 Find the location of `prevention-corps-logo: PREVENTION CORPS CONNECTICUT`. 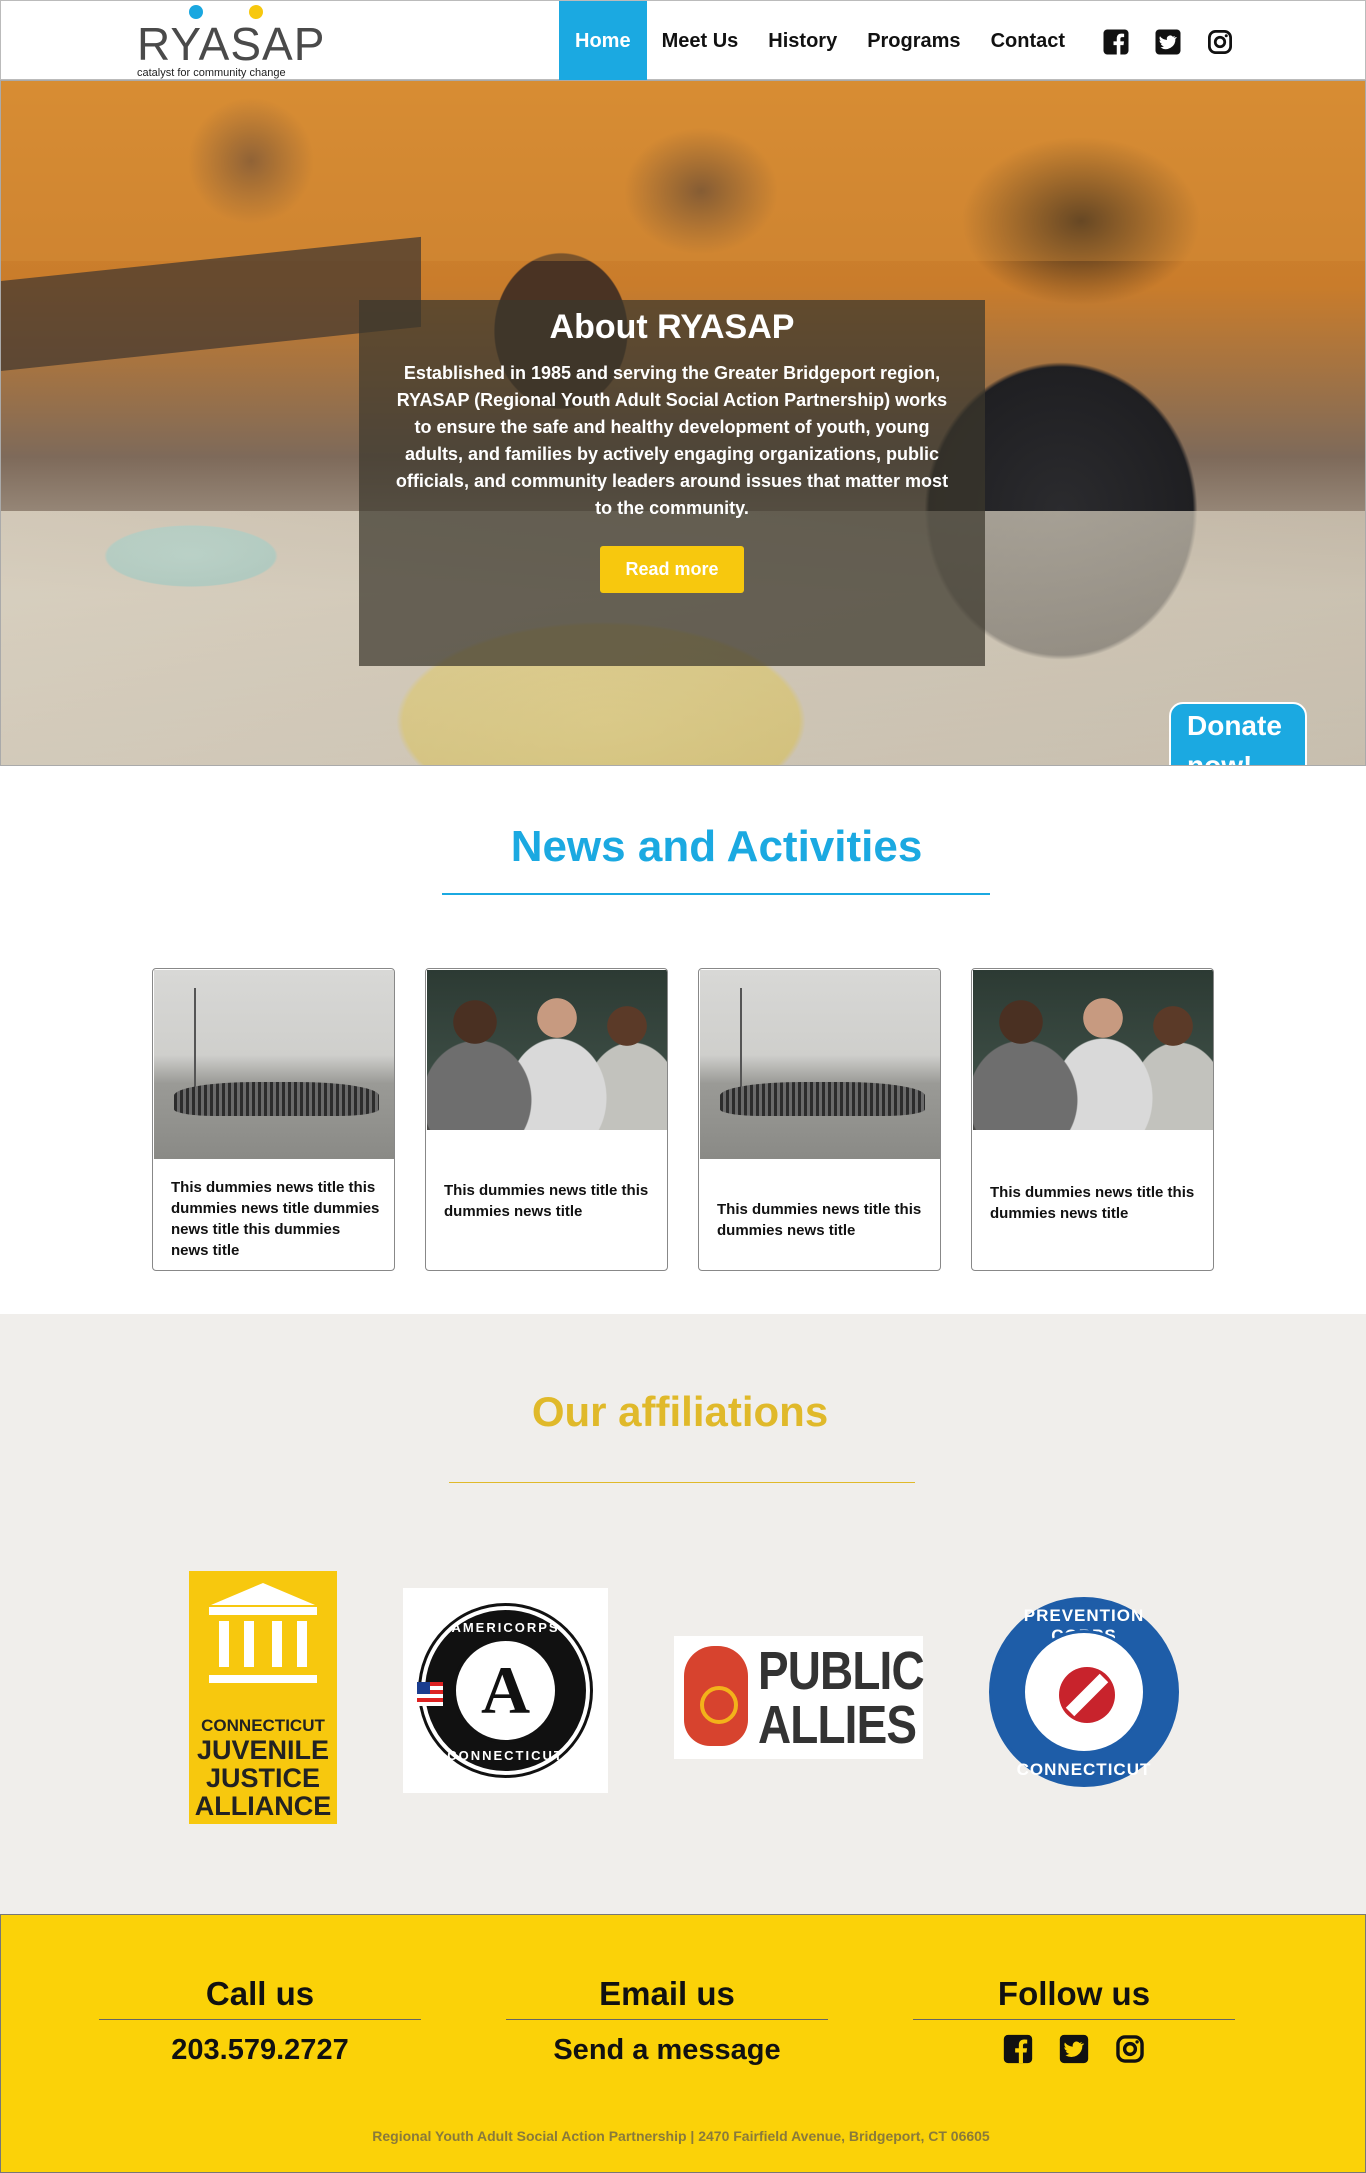

prevention-corps-logo: PREVENTION CORPS CONNECTICUT is located at coordinates (1084, 1692).